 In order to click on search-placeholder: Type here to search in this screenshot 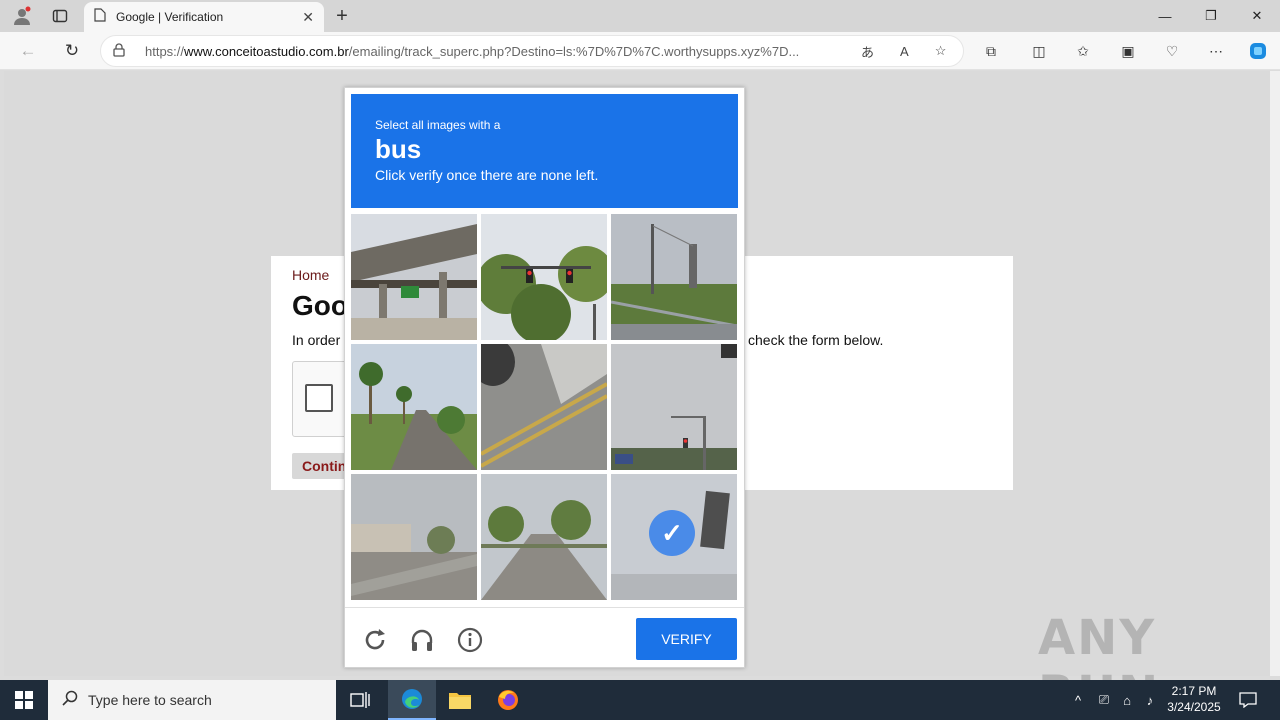, I will do `click(150, 700)`.